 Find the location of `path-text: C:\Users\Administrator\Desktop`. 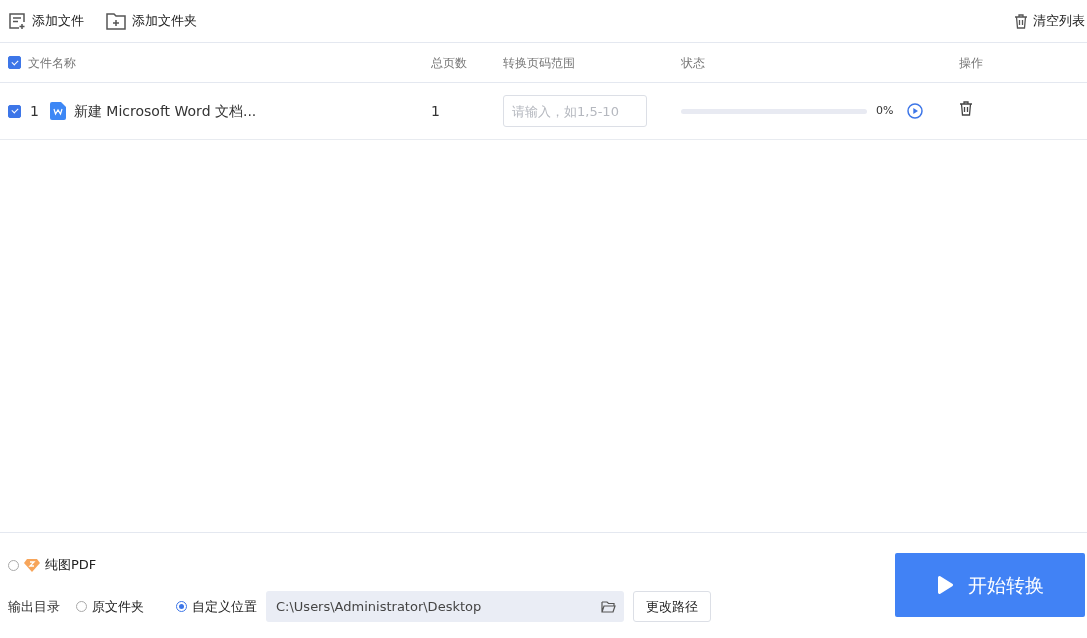

path-text: C:\Users\Administrator\Desktop is located at coordinates (379, 606).